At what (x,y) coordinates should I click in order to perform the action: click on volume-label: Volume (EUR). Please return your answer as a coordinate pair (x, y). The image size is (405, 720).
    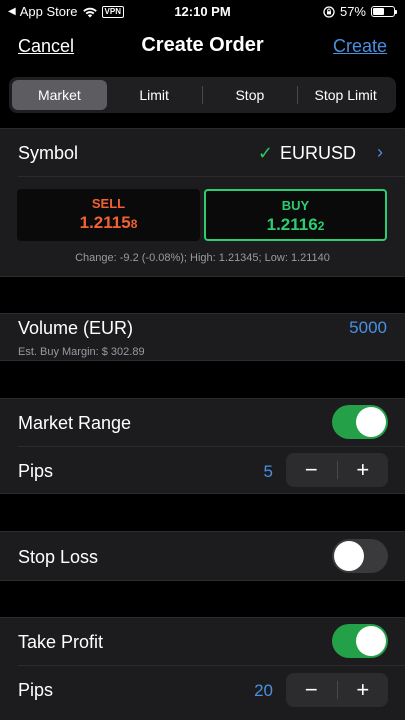
    Looking at the image, I should click on (76, 328).